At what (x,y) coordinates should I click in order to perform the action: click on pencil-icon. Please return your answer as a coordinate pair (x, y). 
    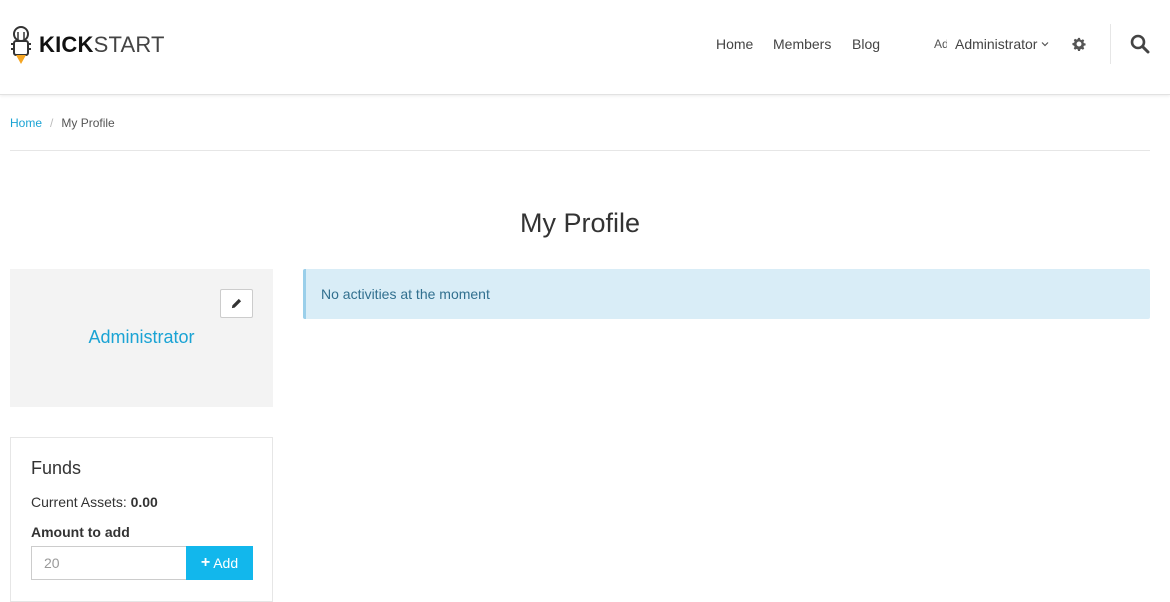
    Looking at the image, I should click on (236, 303).